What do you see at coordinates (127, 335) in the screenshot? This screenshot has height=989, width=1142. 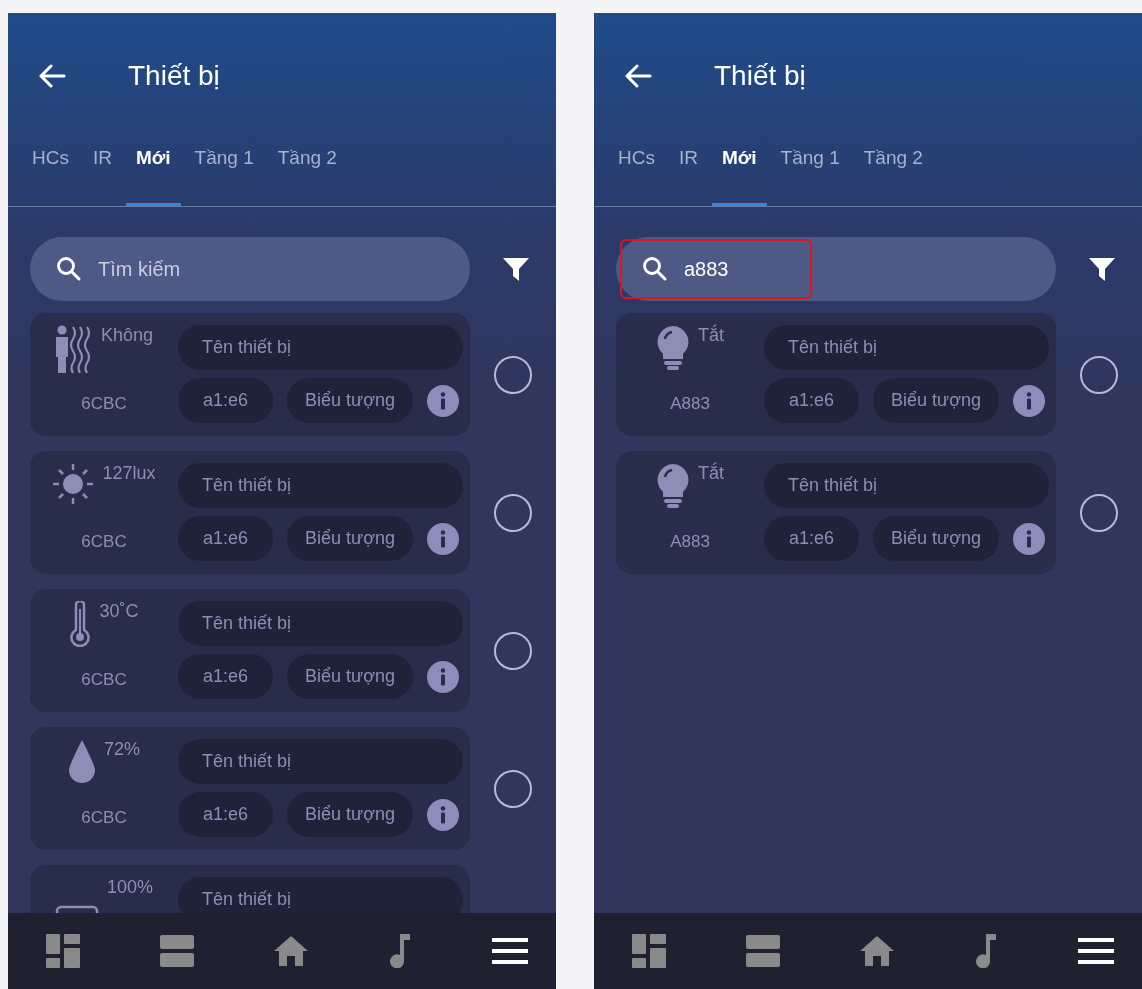 I see `sensor-reading: Không` at bounding box center [127, 335].